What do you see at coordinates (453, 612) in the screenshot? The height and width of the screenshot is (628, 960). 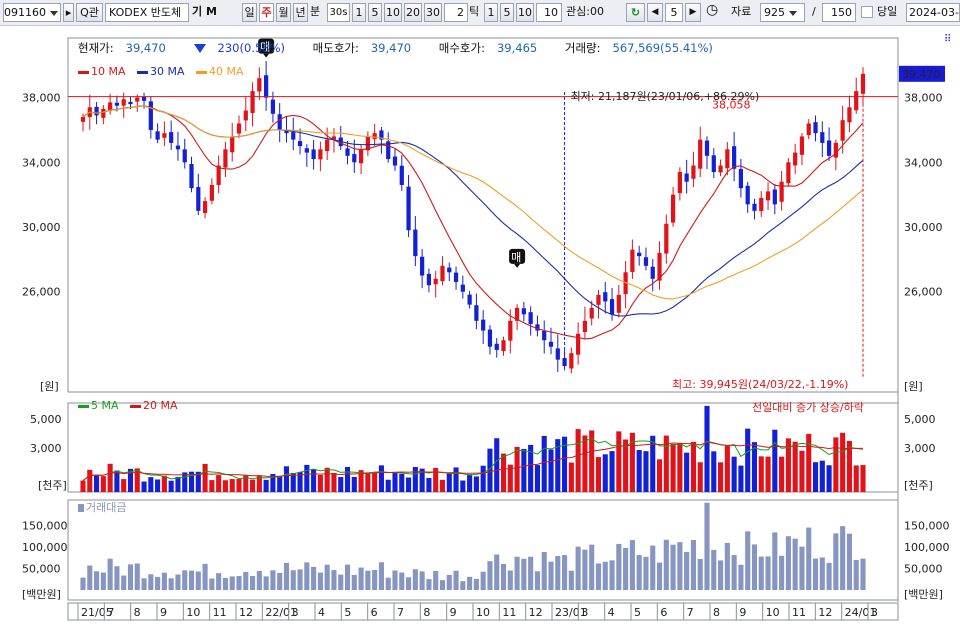 I see `x-tick-label: 9` at bounding box center [453, 612].